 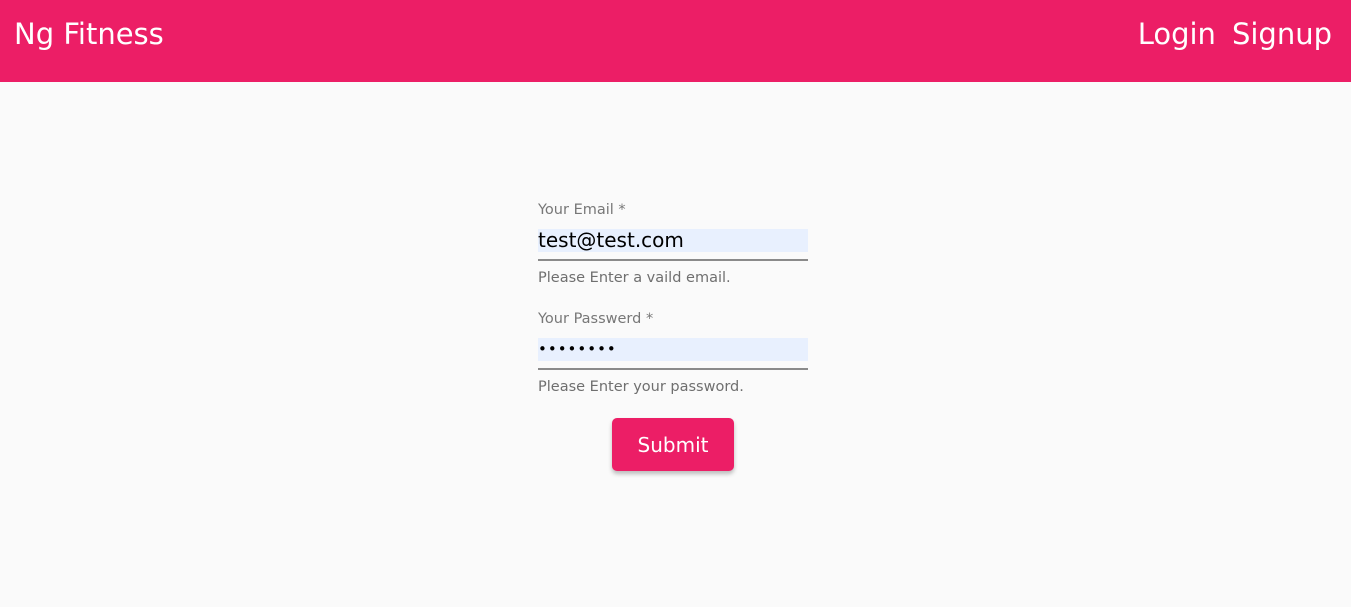 I want to click on email-hint: Please Enter a vaild email., so click(x=634, y=278).